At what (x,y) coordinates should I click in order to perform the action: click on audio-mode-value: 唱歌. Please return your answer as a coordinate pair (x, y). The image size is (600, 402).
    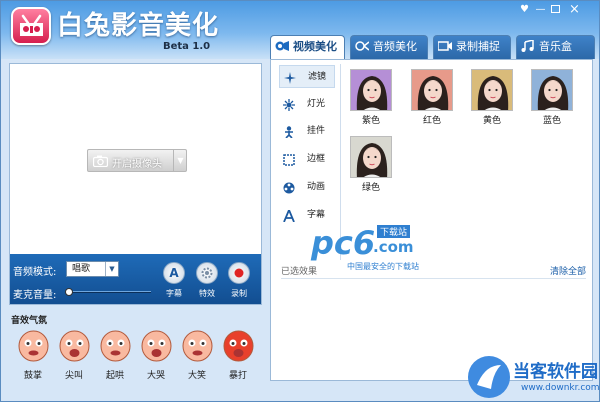
    Looking at the image, I should click on (81, 269).